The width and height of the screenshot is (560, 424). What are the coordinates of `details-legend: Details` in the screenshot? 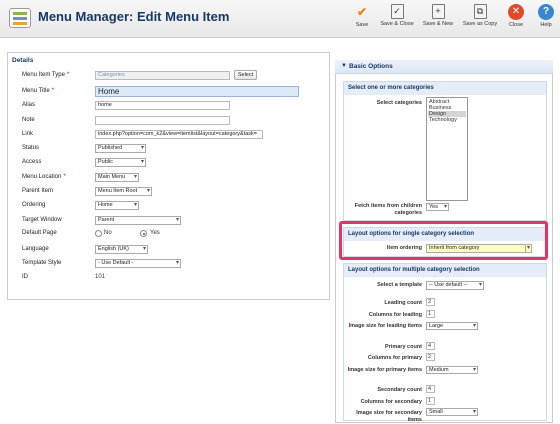 It's located at (23, 60).